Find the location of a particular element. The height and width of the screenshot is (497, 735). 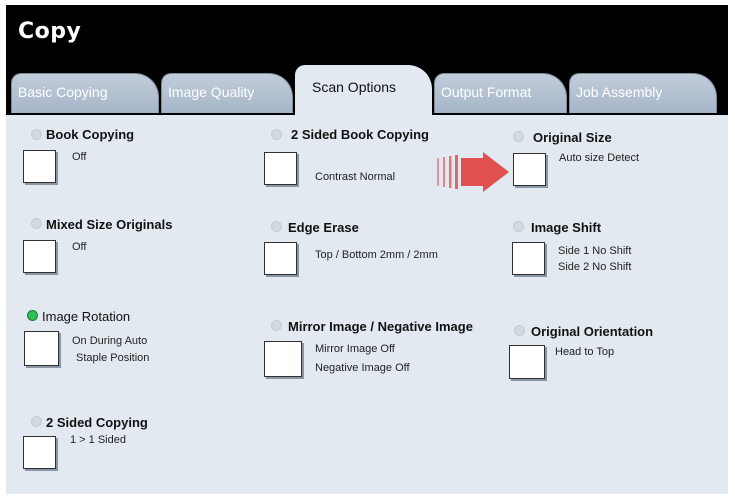

right-arrow-icon is located at coordinates (473, 172).